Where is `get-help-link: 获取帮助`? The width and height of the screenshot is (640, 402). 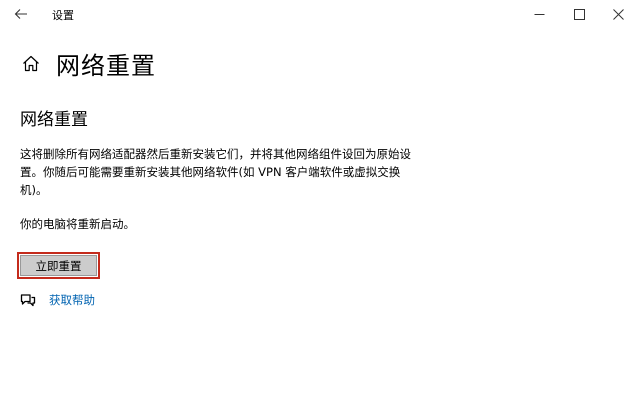
get-help-link: 获取帮助 is located at coordinates (72, 300).